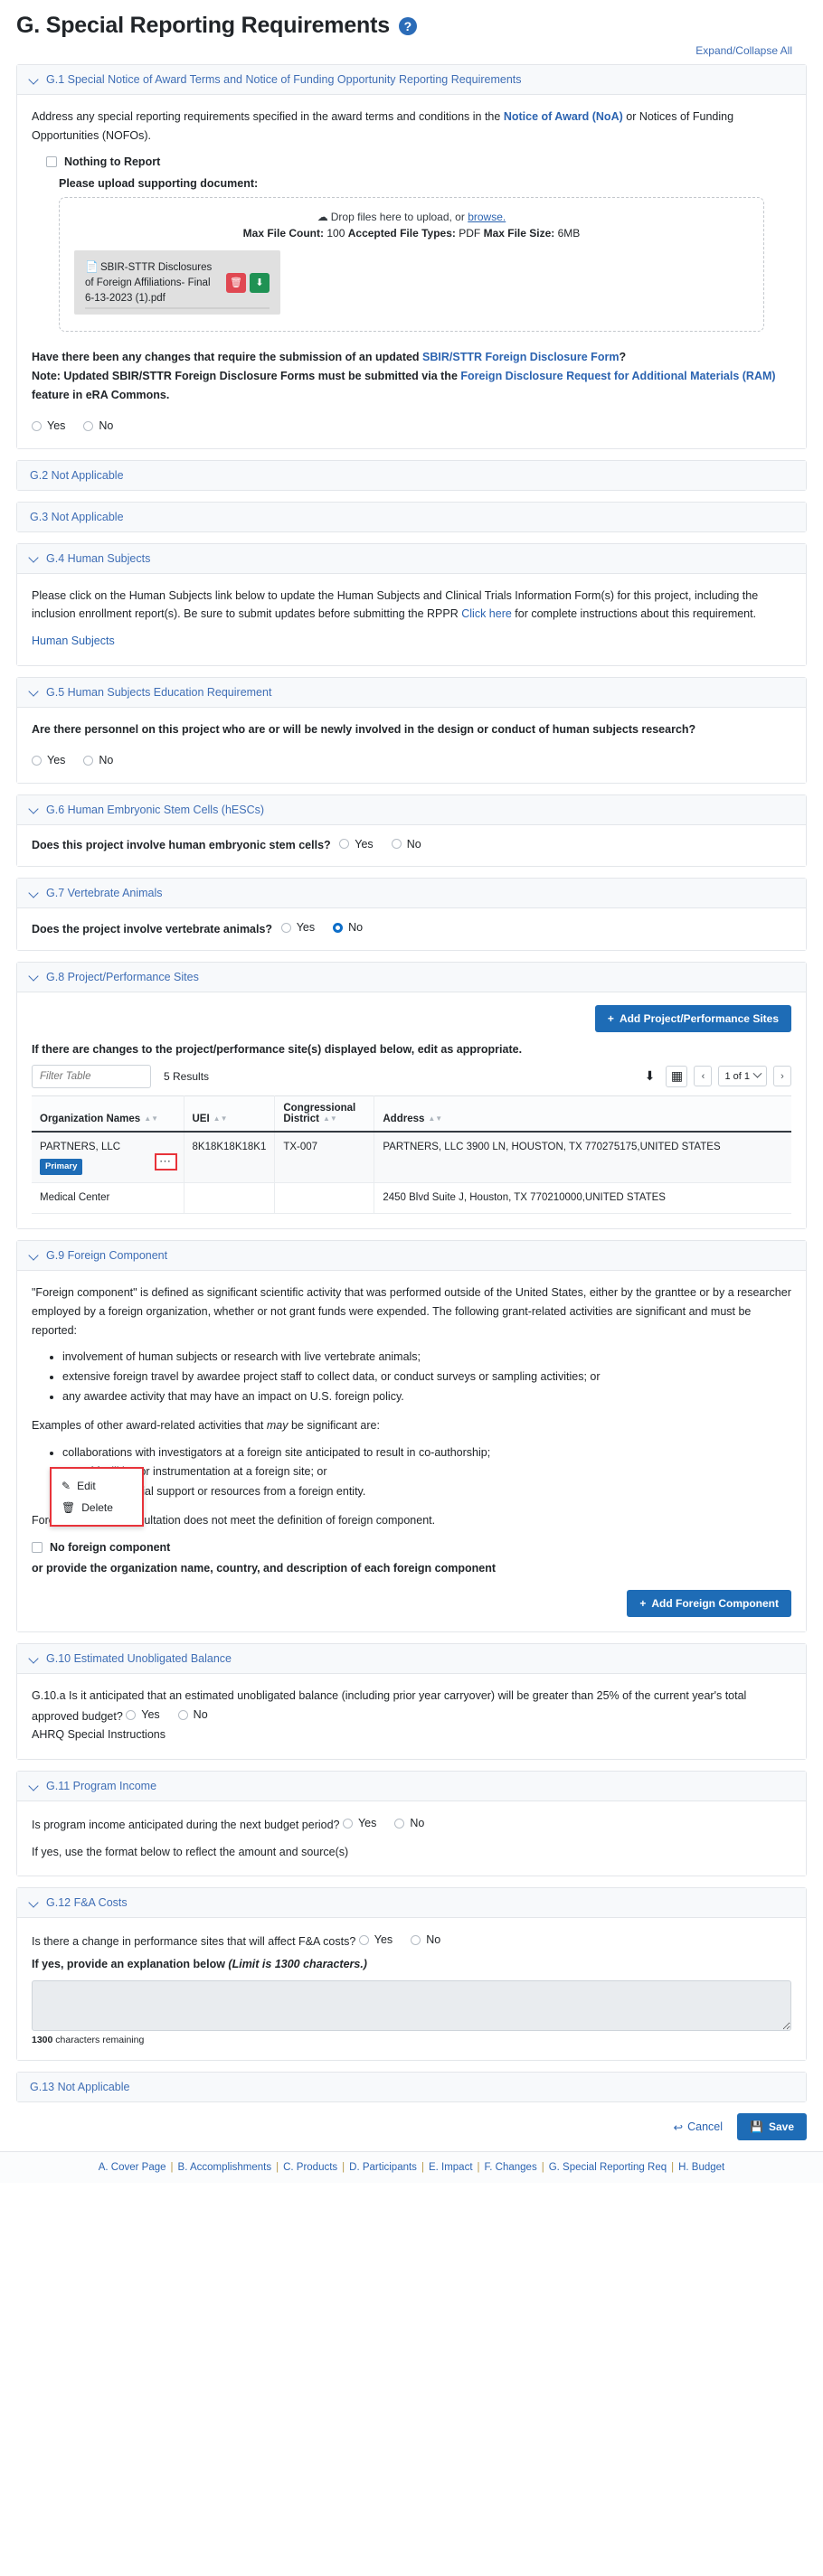 The width and height of the screenshot is (823, 2576). Describe the element at coordinates (411, 1257) in the screenshot. I see `section-g9-header: G.9 Foreign Component` at that location.